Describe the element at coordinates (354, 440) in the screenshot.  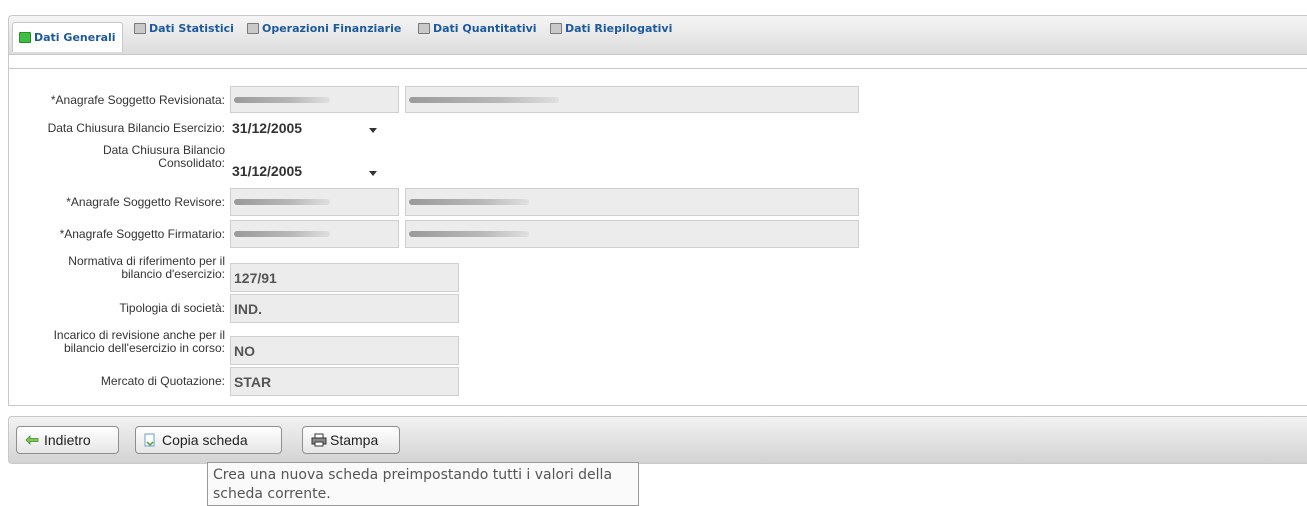
I see `stampa-label: Stampa` at that location.